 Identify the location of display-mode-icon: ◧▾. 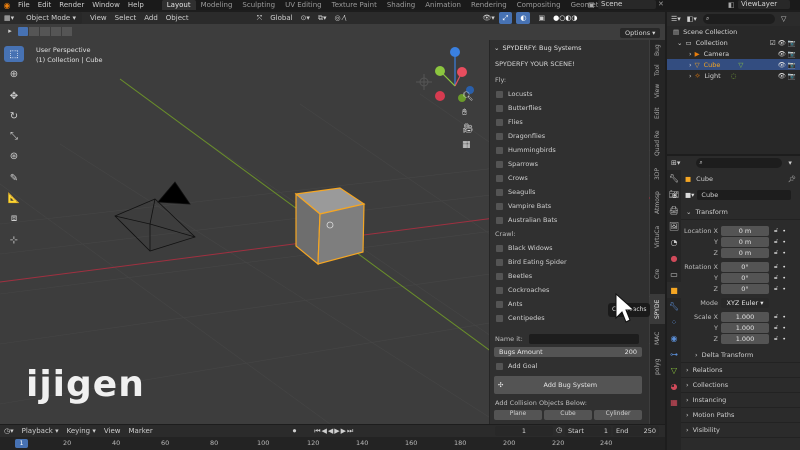
(692, 19).